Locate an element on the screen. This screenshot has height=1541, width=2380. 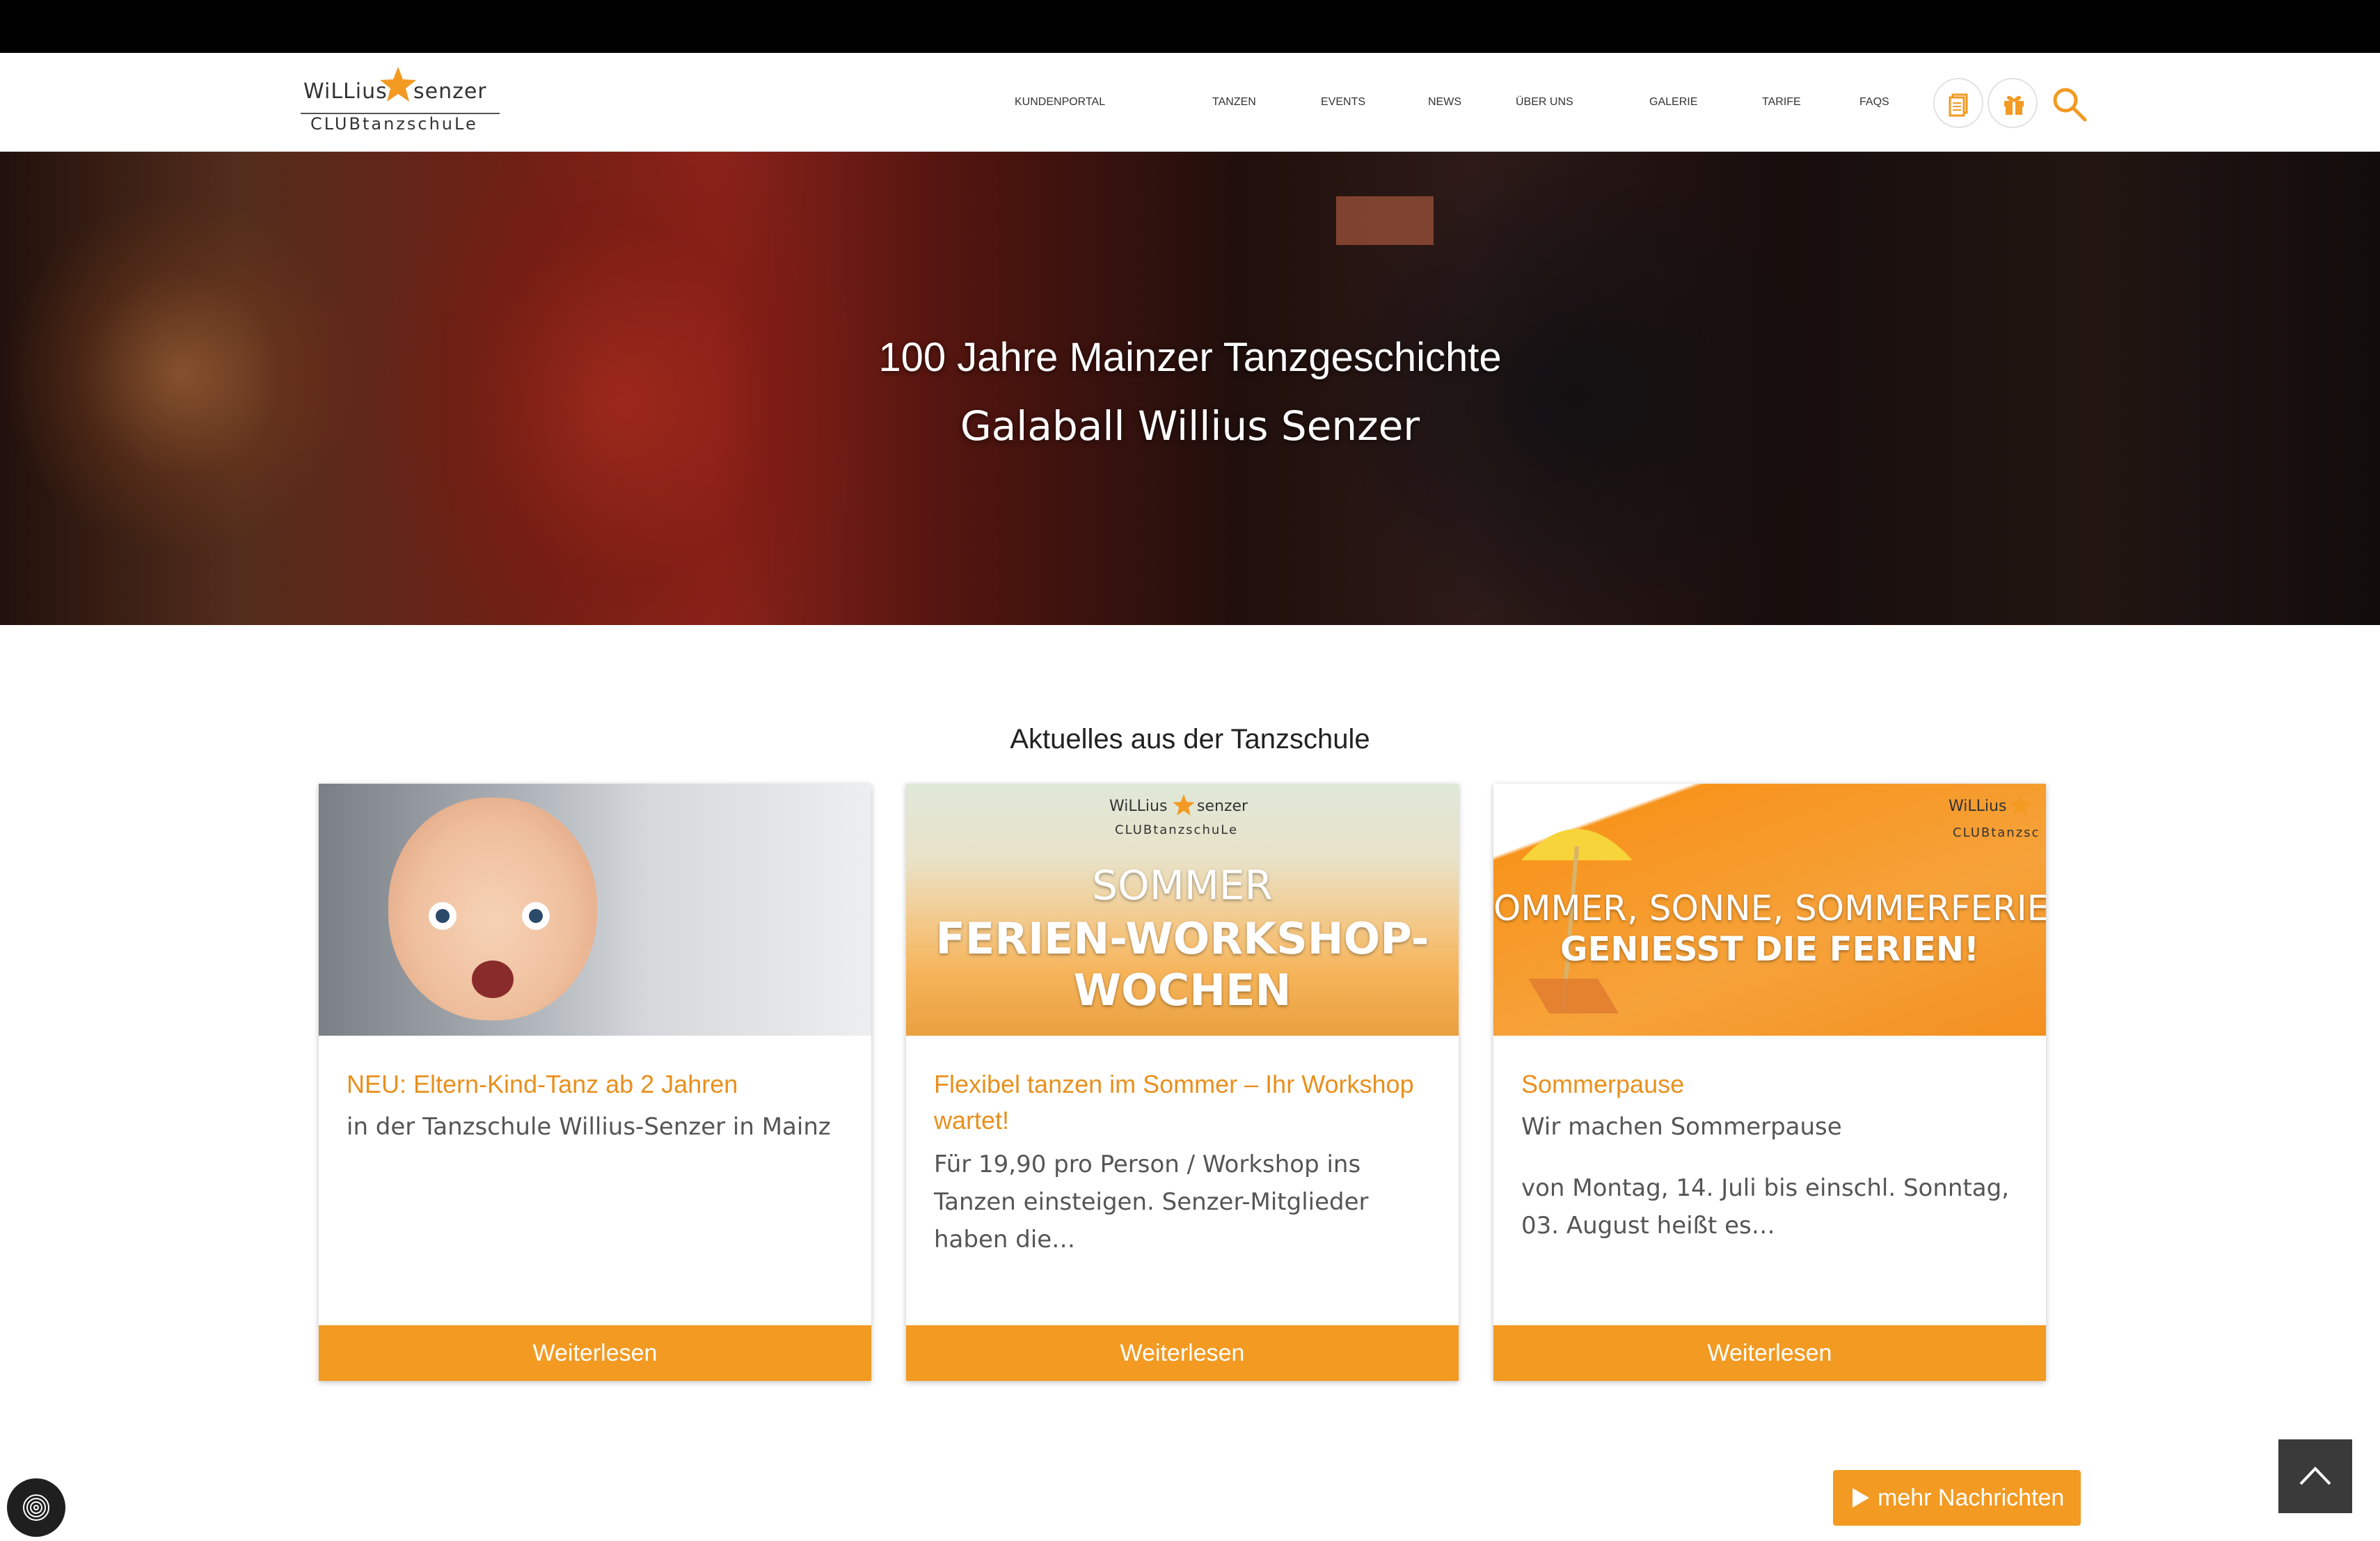
document-icon is located at coordinates (1958, 105).